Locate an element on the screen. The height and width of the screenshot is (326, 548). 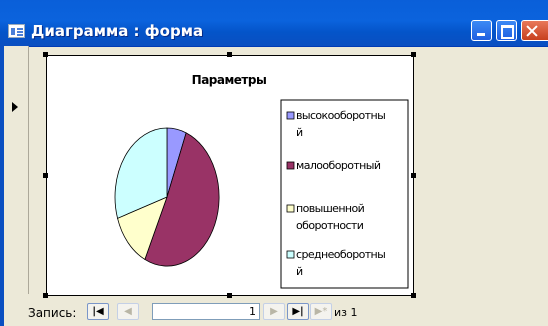
legend-label: среднеоборотны is located at coordinates (340, 254).